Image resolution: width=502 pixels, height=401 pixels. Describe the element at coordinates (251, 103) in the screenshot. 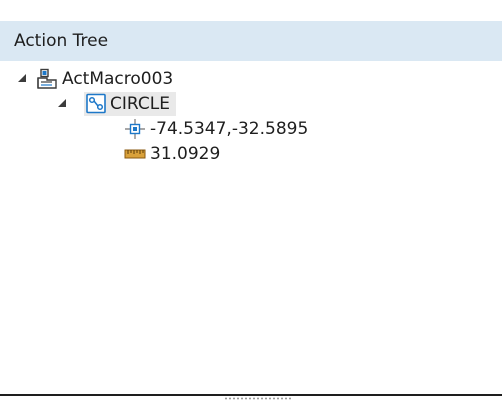

I see `tree-node-circle: CIRCLE` at that location.